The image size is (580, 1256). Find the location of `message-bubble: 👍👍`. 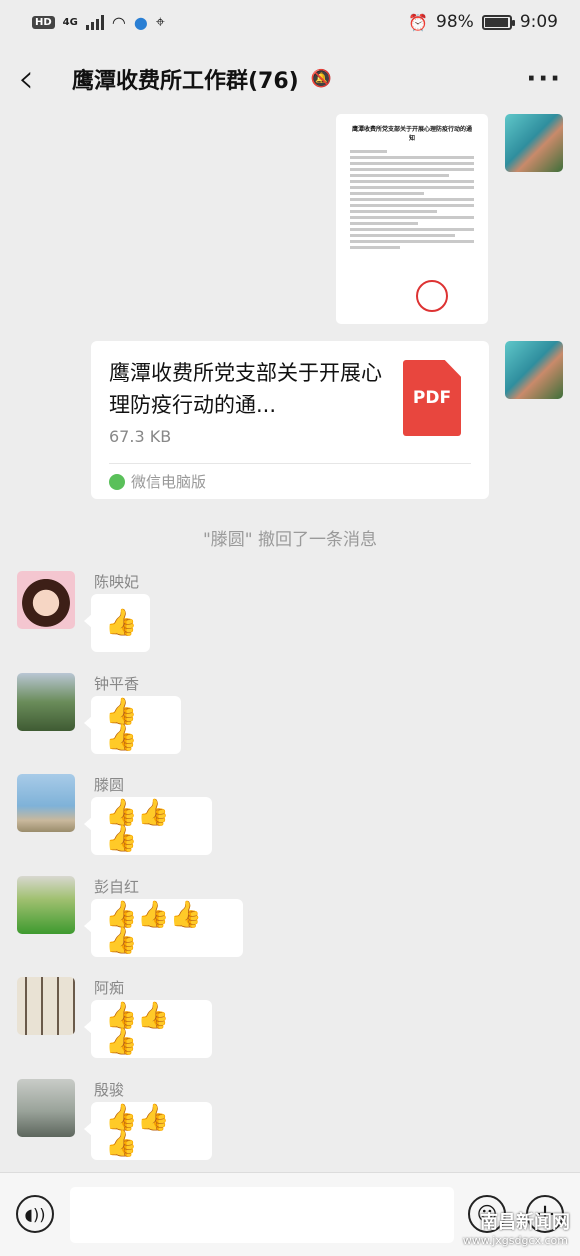

message-bubble: 👍👍 is located at coordinates (132, 725).